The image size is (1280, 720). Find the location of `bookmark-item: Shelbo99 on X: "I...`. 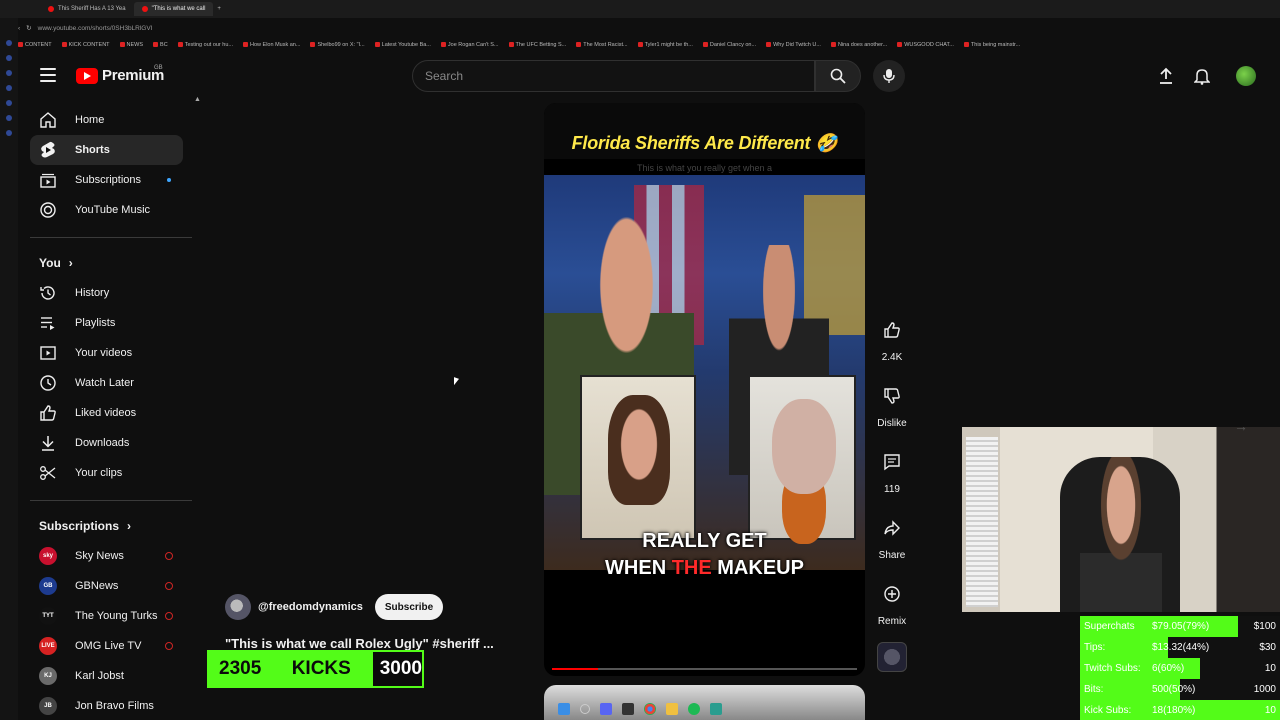

bookmark-item: Shelbo99 on X: "I... is located at coordinates (337, 45).